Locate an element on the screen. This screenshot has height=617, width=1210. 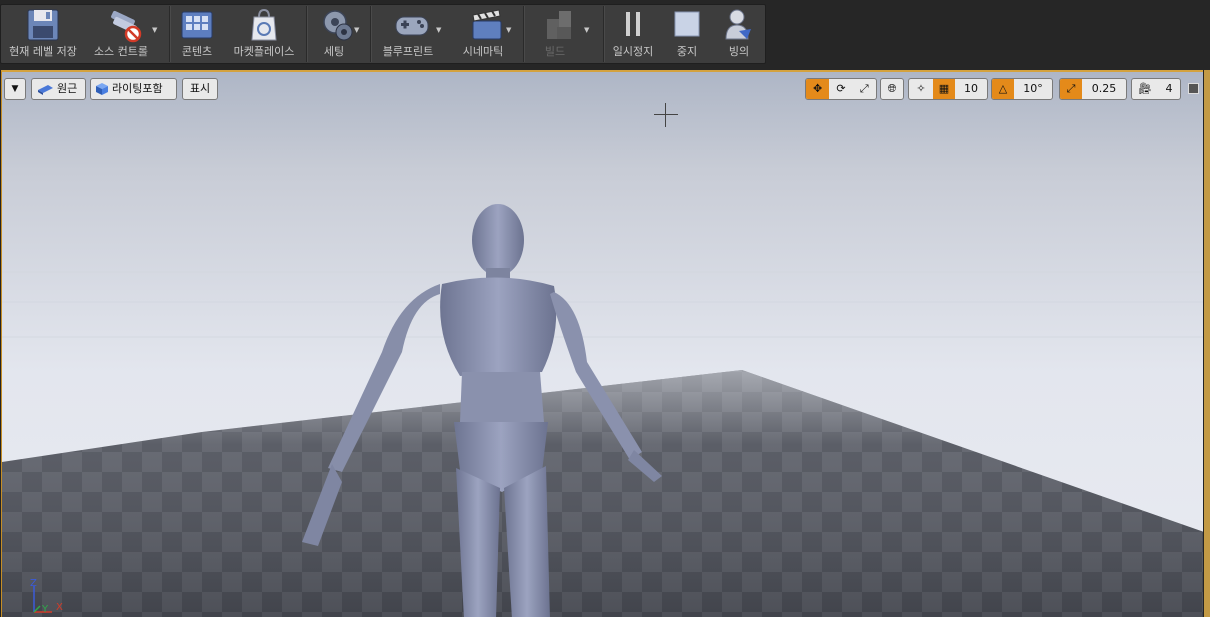
possess-button: 빙의 is located at coordinates (739, 35).